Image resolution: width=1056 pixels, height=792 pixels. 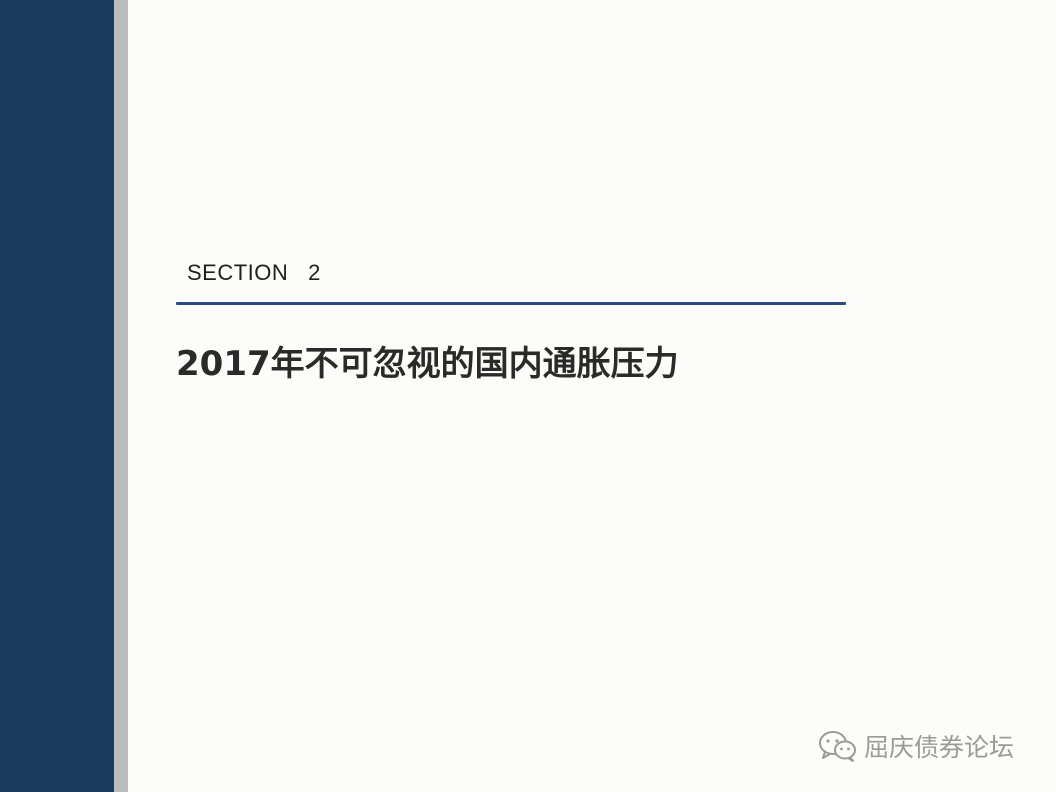 I want to click on wechat-icon, so click(x=838, y=746).